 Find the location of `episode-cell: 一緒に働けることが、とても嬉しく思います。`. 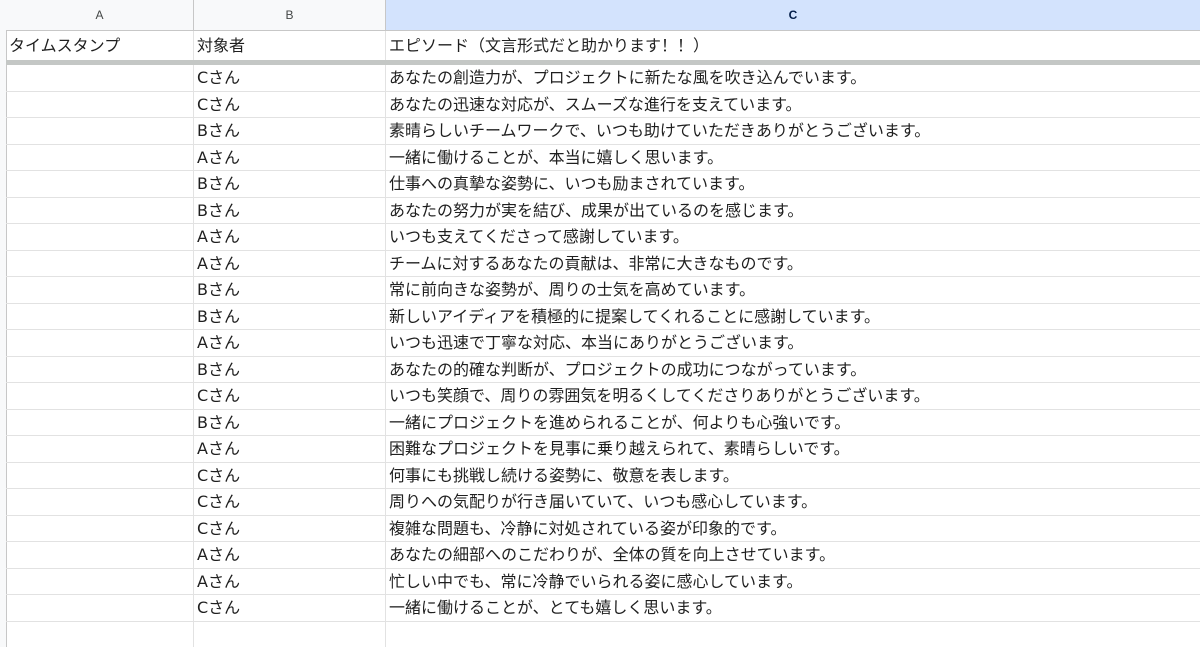

episode-cell: 一緒に働けることが、とても嬉しく思います。 is located at coordinates (793, 608).